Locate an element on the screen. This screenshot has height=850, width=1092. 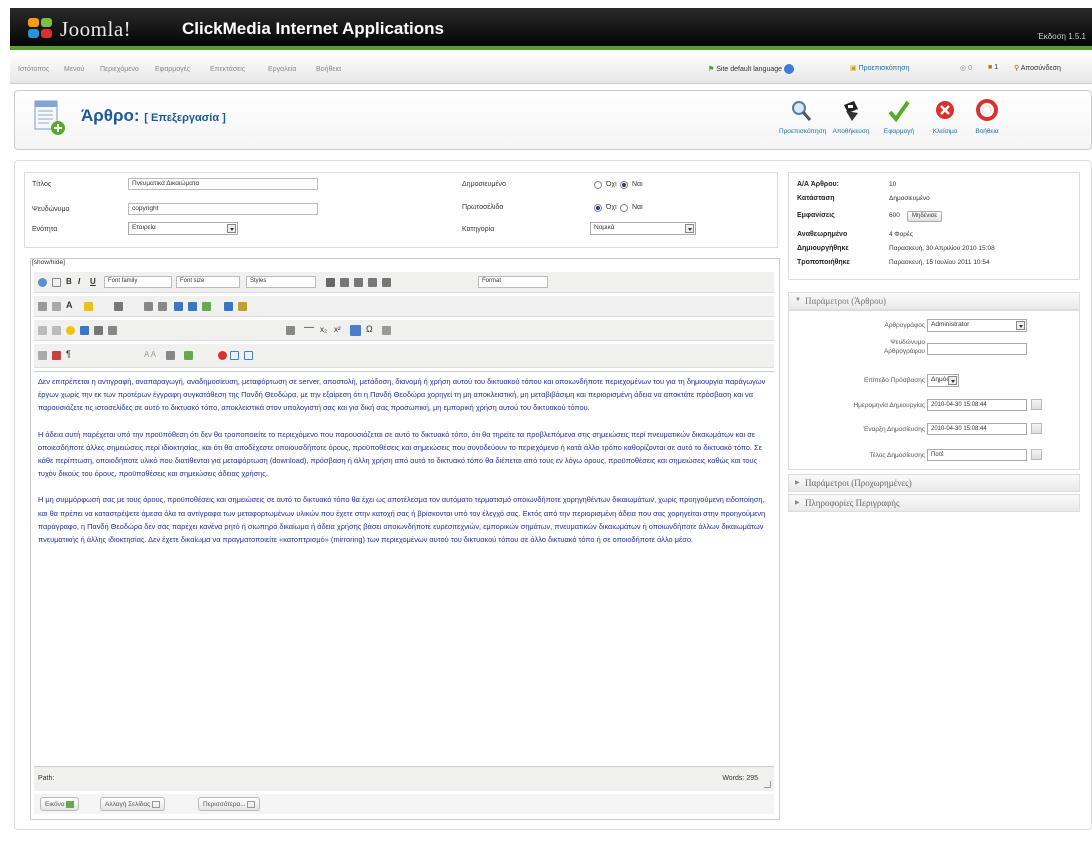
menu-item-extensions: Επεκτάσεις is located at coordinates (227, 69).